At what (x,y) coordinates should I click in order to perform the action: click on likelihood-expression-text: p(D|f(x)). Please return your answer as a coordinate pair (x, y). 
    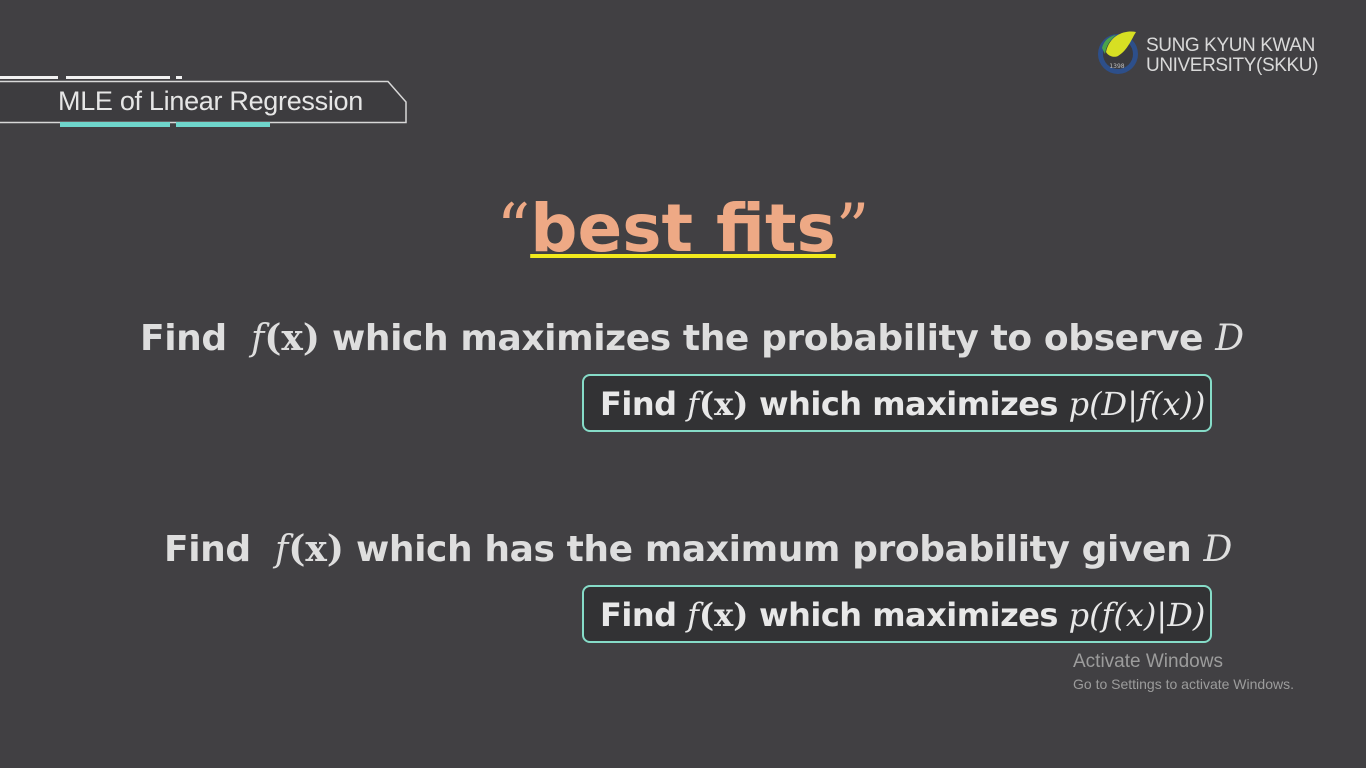
    Looking at the image, I should click on (1137, 404).